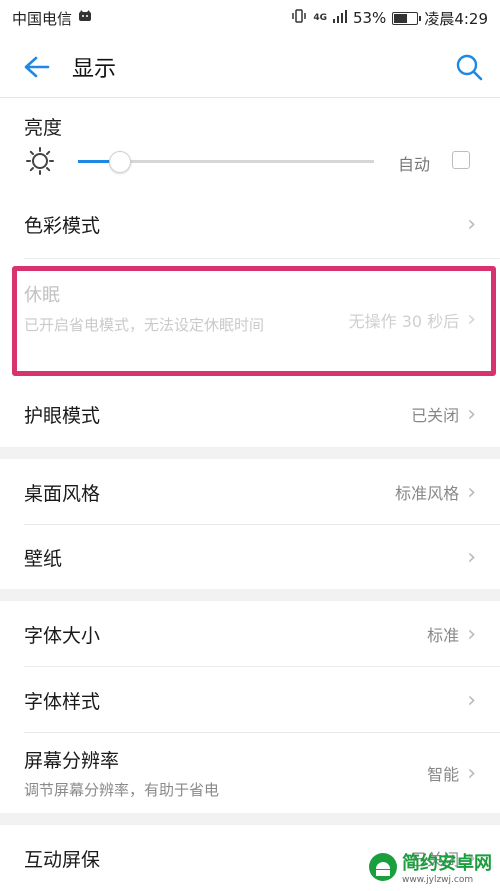  I want to click on battery-percent: 53%, so click(369, 18).